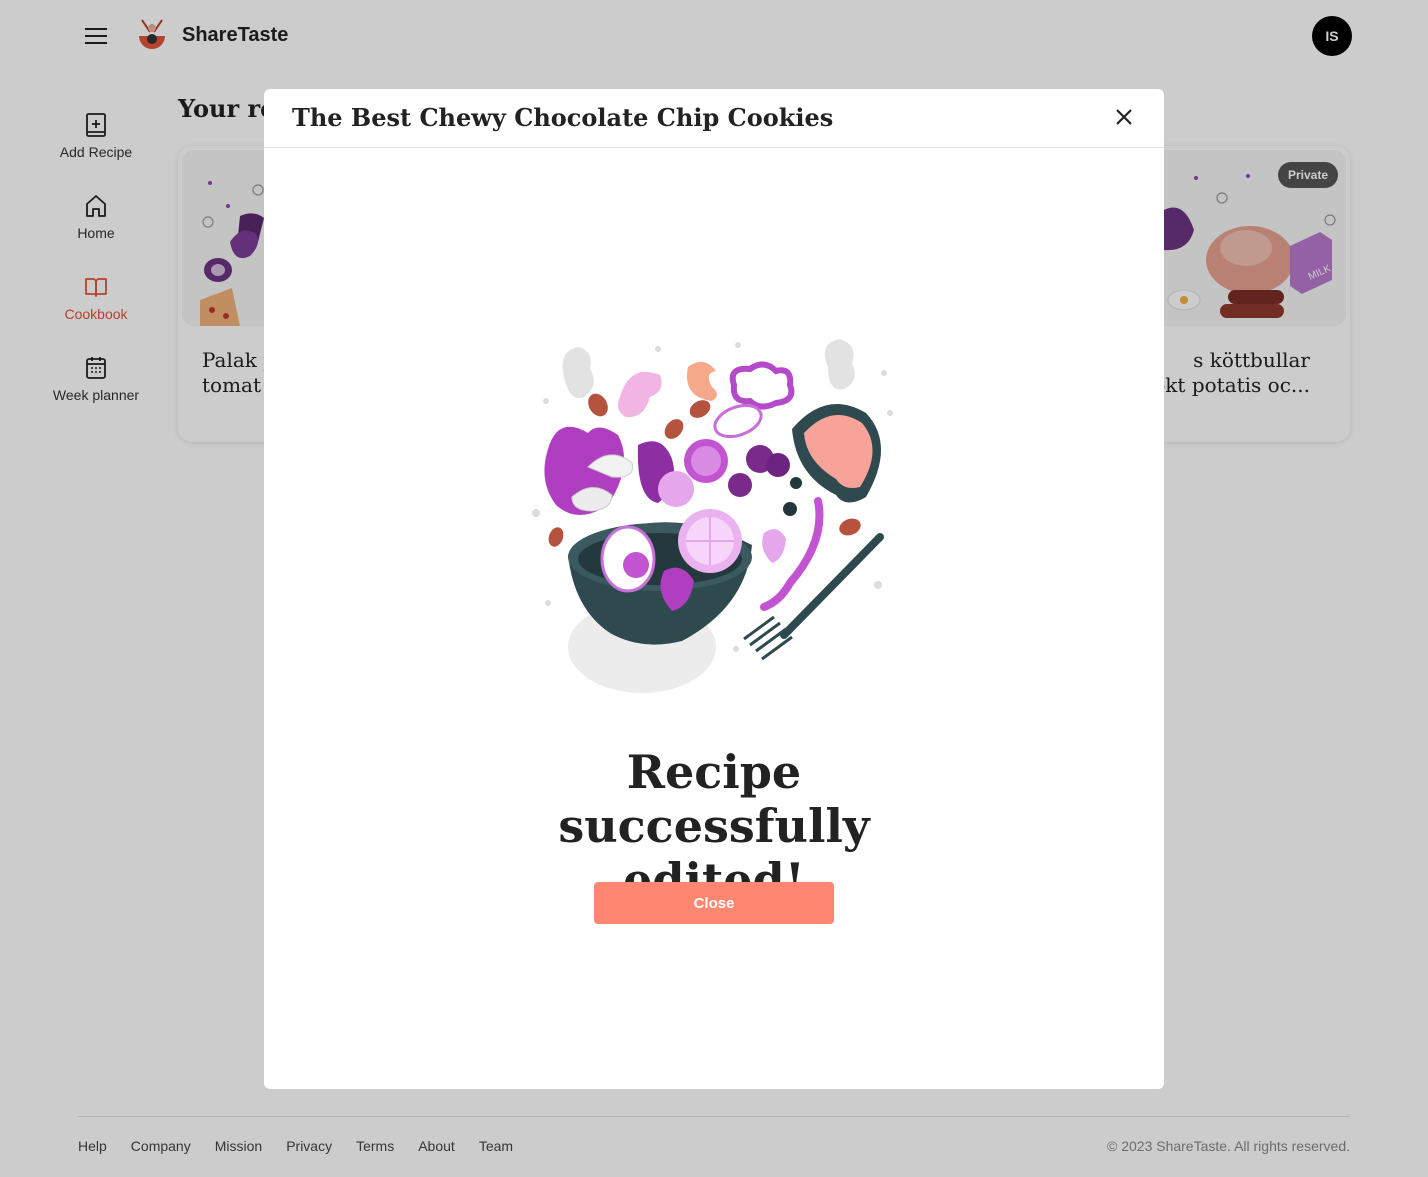 This screenshot has height=1177, width=1428. Describe the element at coordinates (714, 903) in the screenshot. I see `close-button: Close` at that location.